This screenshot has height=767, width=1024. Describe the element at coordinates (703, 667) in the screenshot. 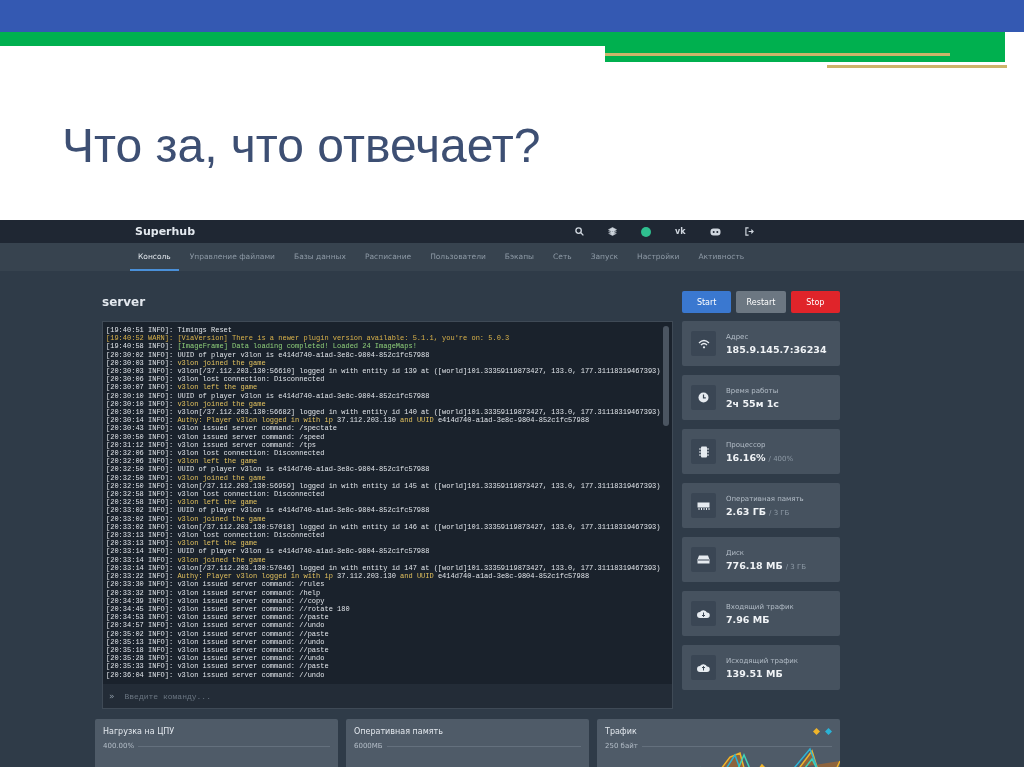

I see `cloud-upload-icon` at that location.